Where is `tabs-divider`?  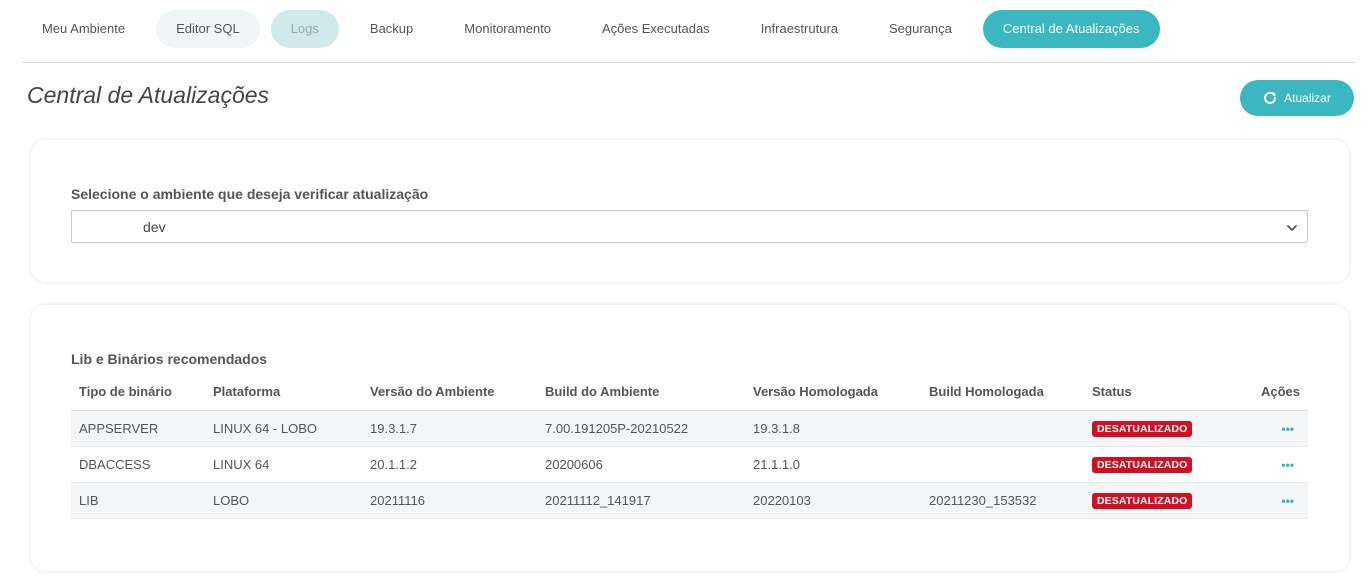 tabs-divider is located at coordinates (689, 62).